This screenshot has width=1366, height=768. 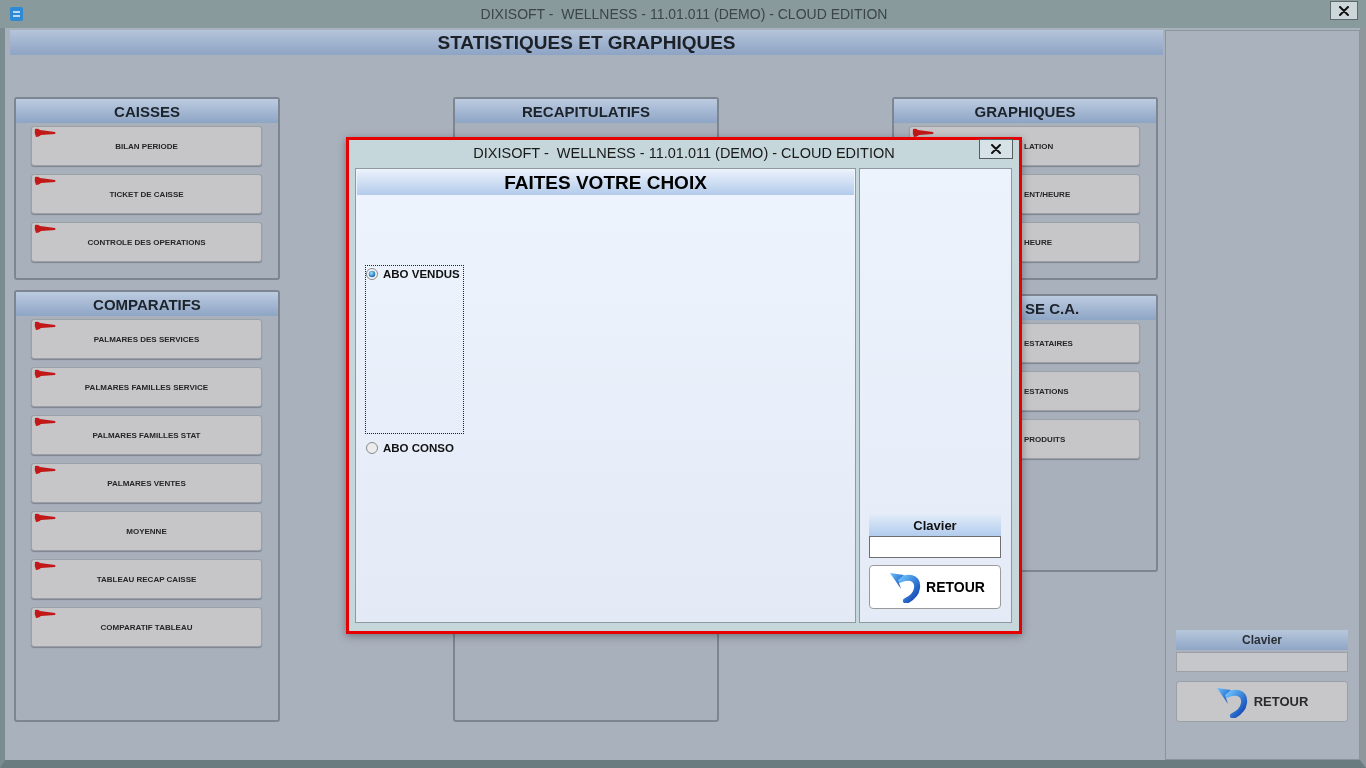 What do you see at coordinates (146, 531) in the screenshot?
I see `menu-button: MOYENNE` at bounding box center [146, 531].